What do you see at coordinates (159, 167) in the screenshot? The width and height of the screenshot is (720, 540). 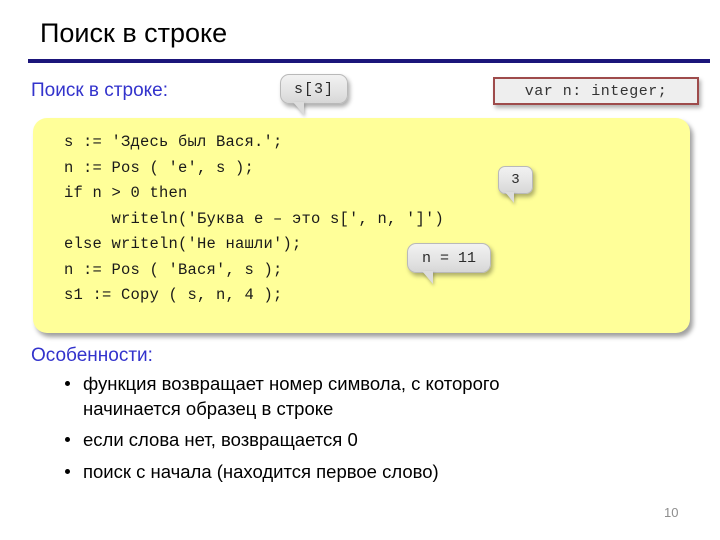 I see `code-line: n := Pos ( 'e', s );` at bounding box center [159, 167].